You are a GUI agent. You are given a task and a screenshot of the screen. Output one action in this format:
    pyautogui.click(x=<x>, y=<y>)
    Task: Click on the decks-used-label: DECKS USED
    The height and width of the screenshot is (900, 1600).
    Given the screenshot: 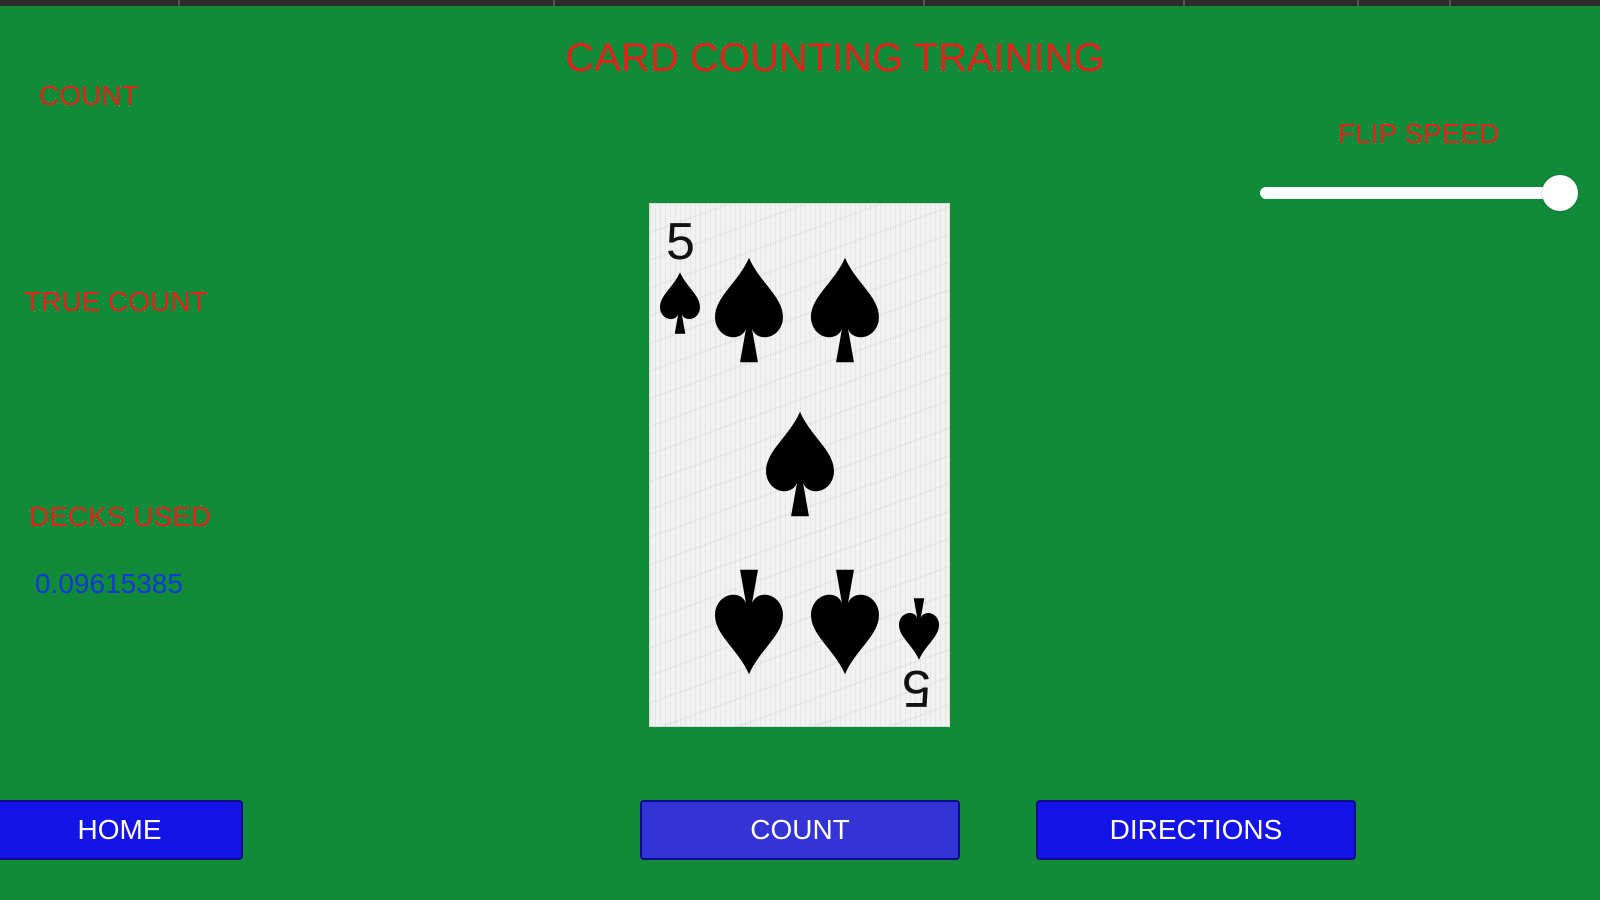 What is the action you would take?
    pyautogui.click(x=120, y=516)
    